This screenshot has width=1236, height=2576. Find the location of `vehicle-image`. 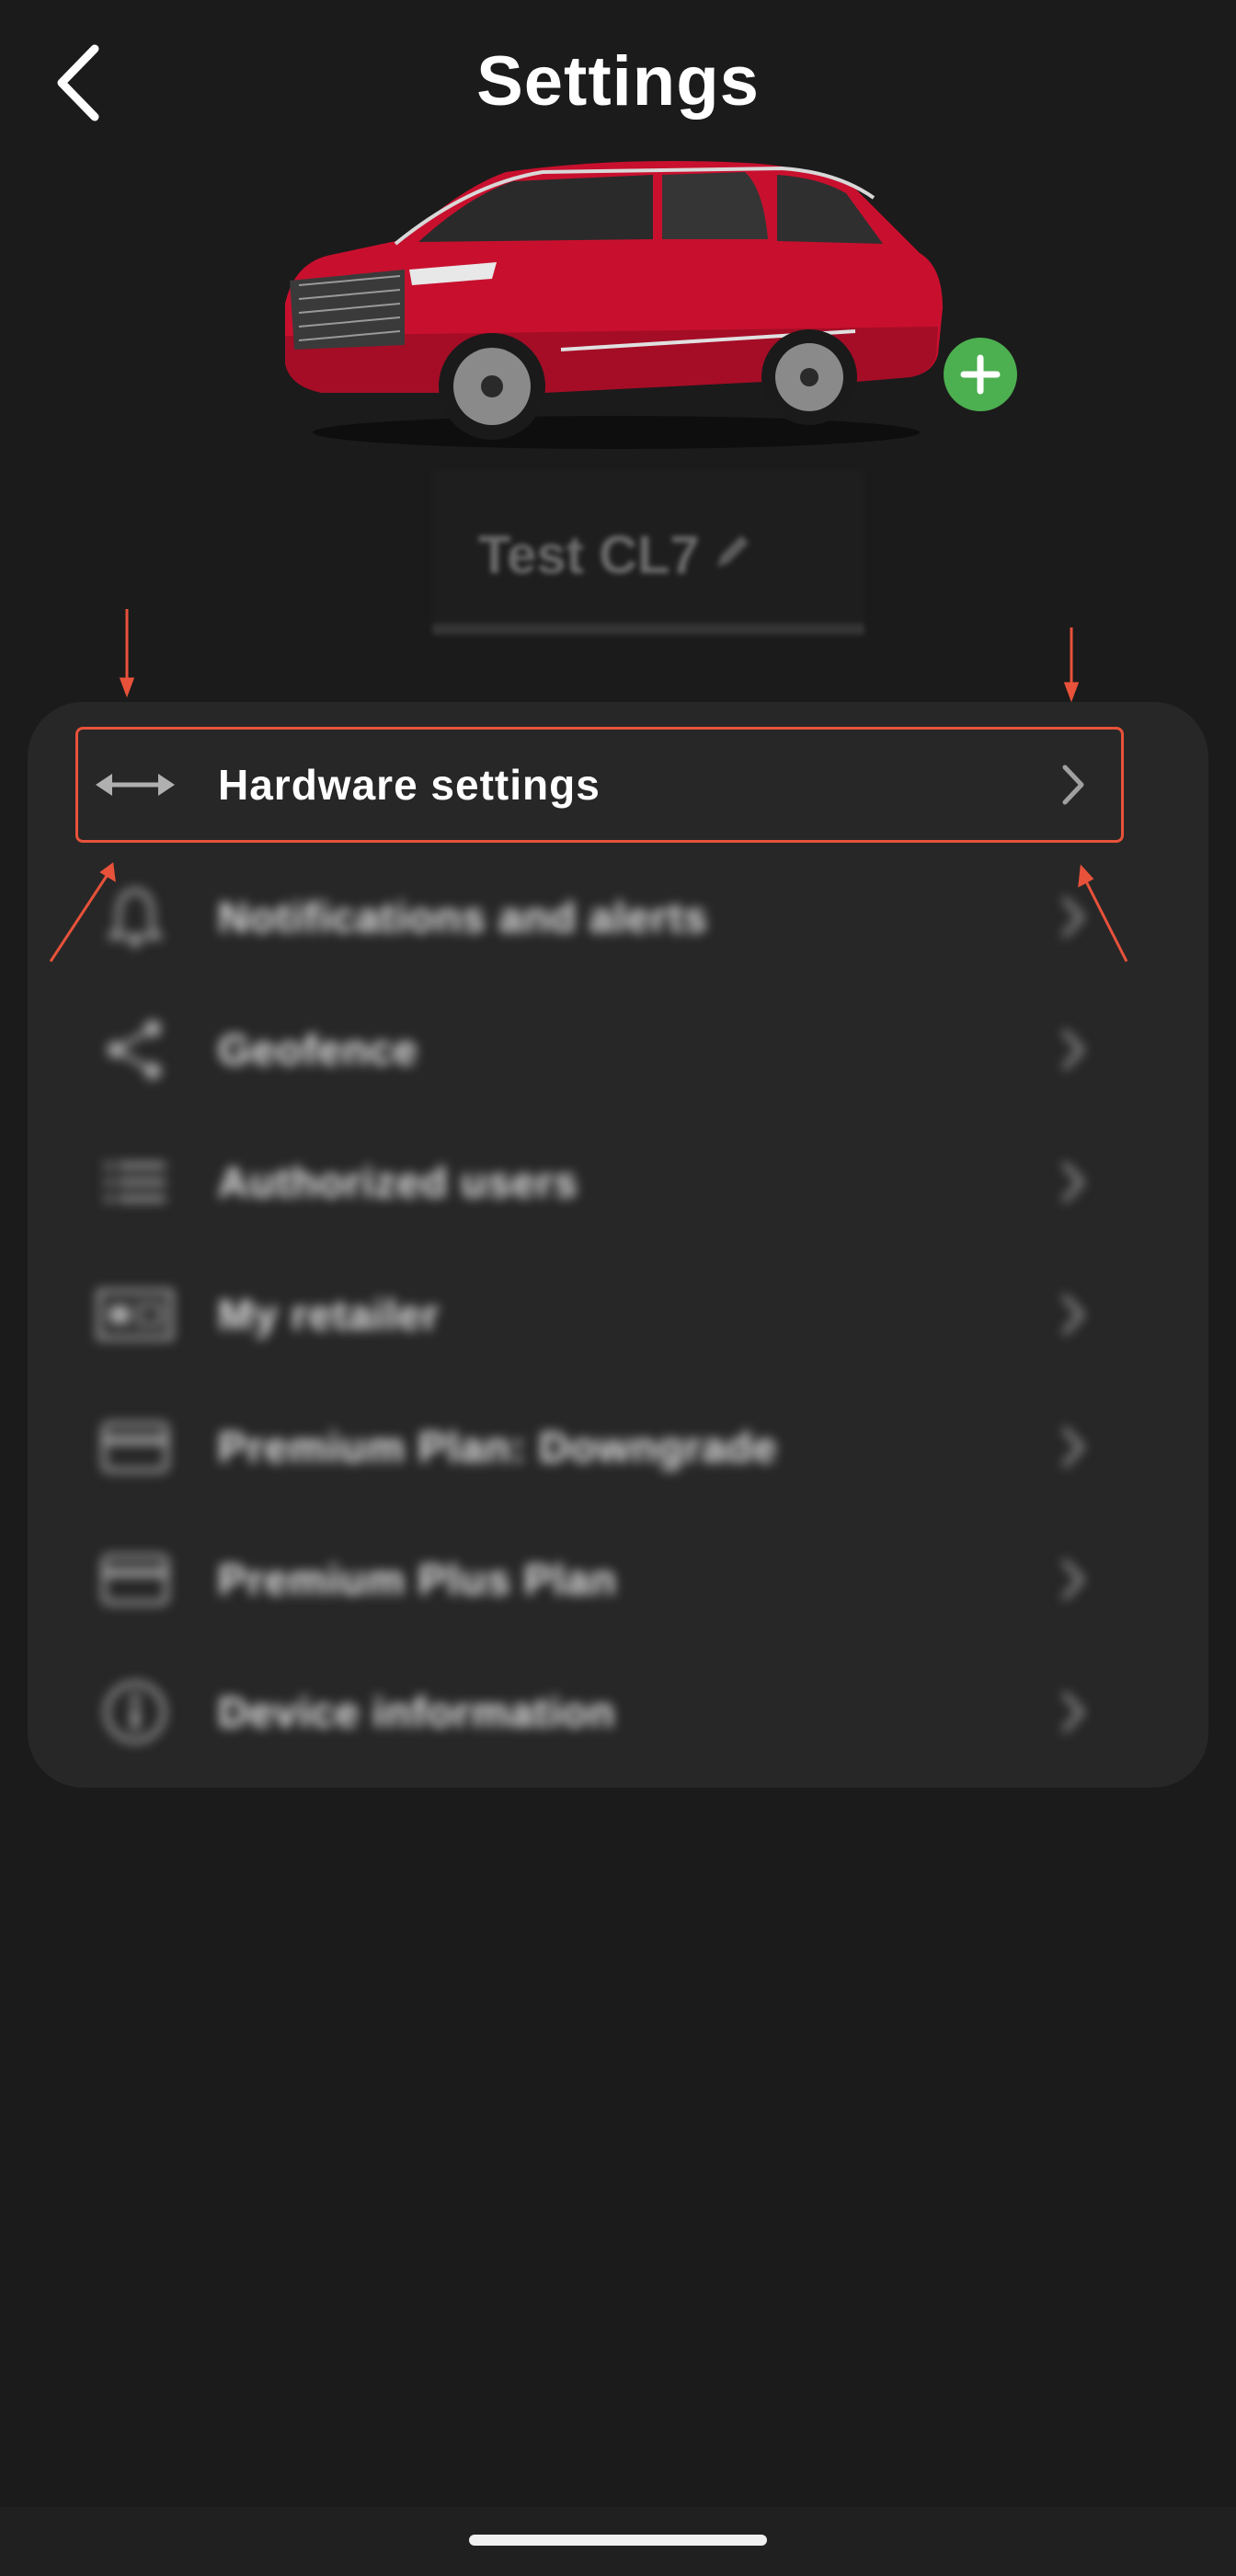

vehicle-image is located at coordinates (616, 303).